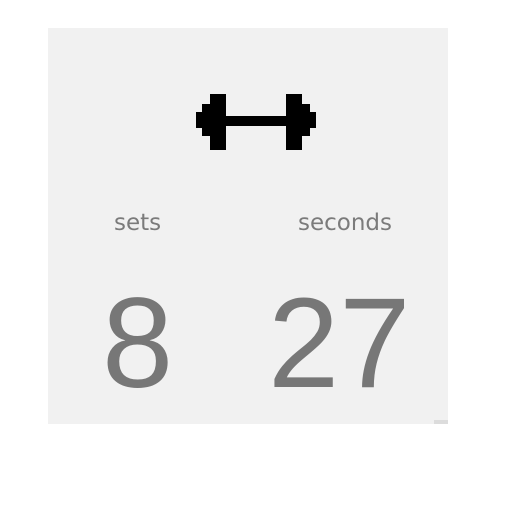 Image resolution: width=512 pixels, height=512 pixels. I want to click on seconds-label: seconds, so click(345, 223).